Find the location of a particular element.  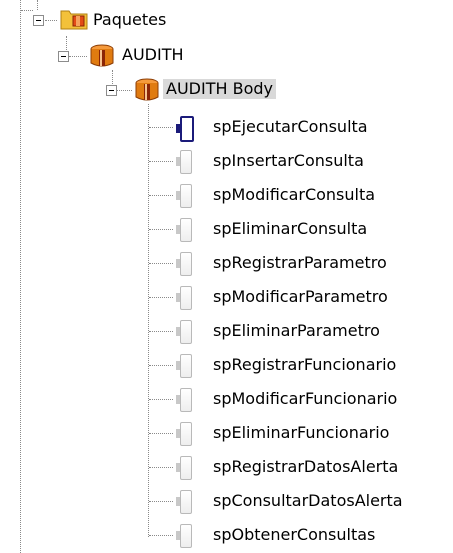

procedure-label: spRegistrarFuncionario is located at coordinates (305, 364).